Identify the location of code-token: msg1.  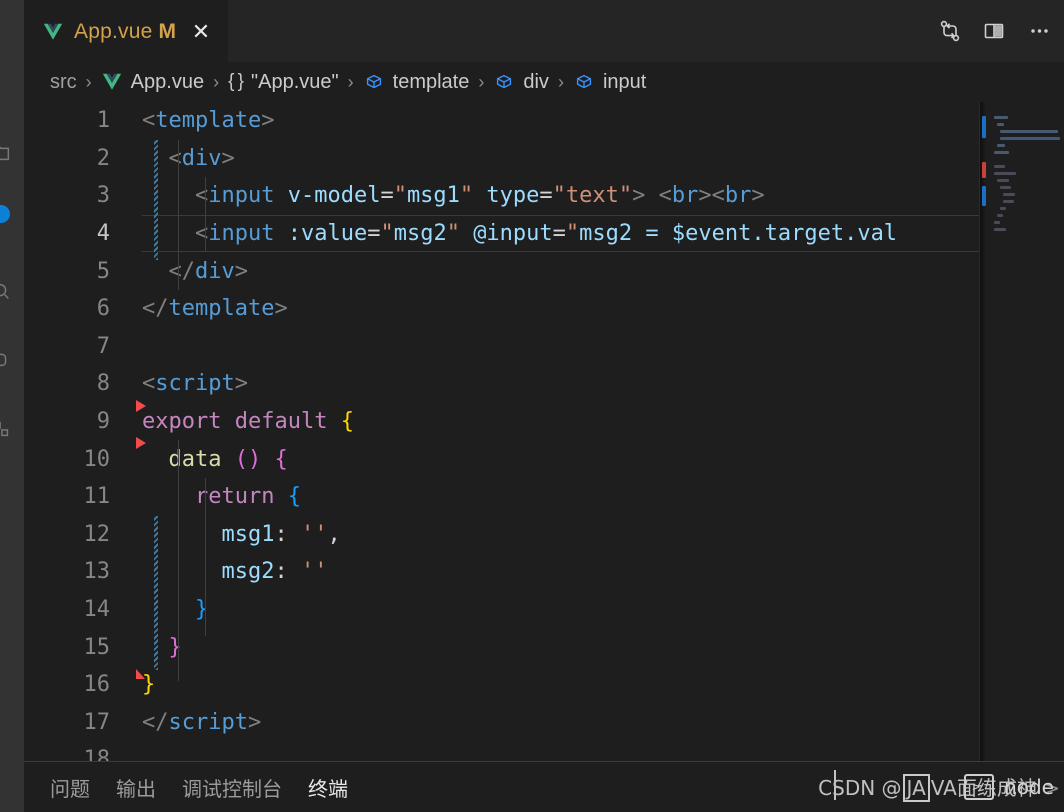
(433, 196).